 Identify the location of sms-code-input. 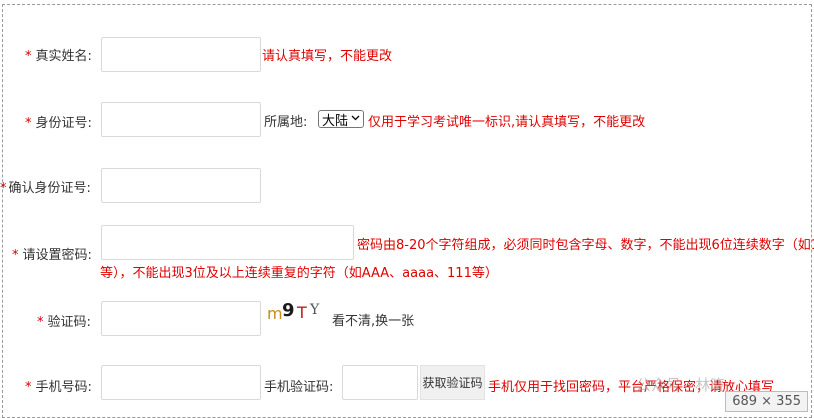
(380, 382).